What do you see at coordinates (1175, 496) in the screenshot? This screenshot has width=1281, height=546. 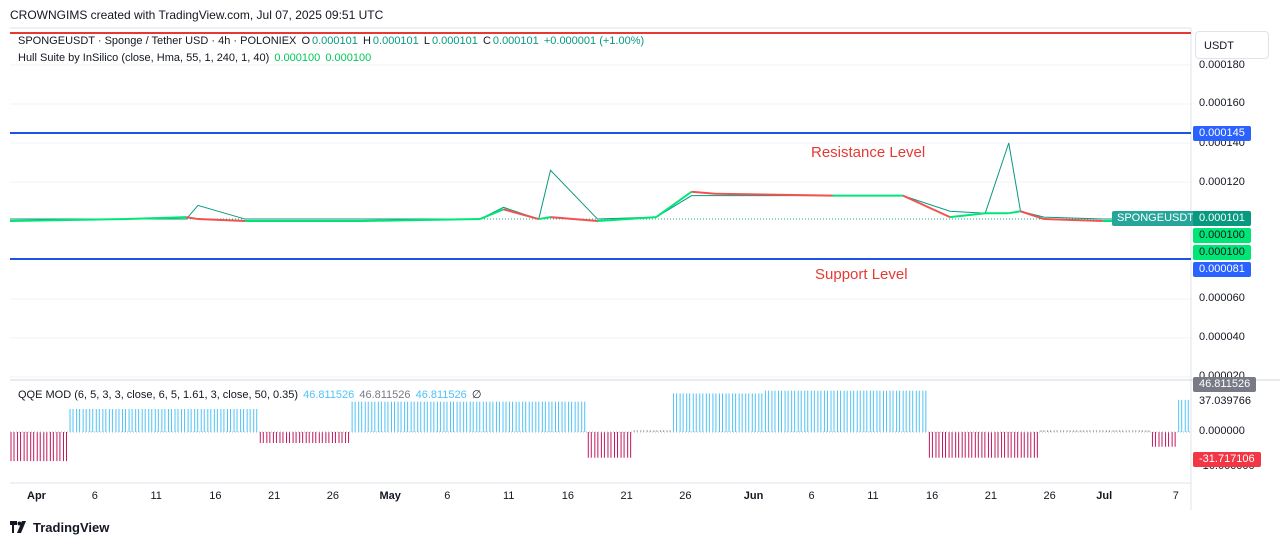 I see `time-axis-label: 7` at bounding box center [1175, 496].